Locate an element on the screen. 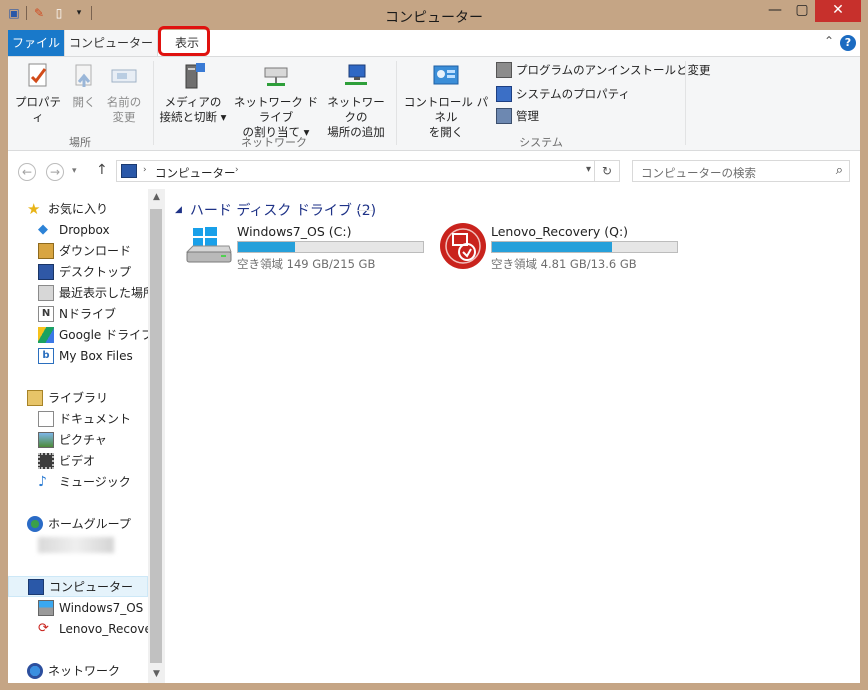  nav-network: ネットワーク is located at coordinates (73, 670).